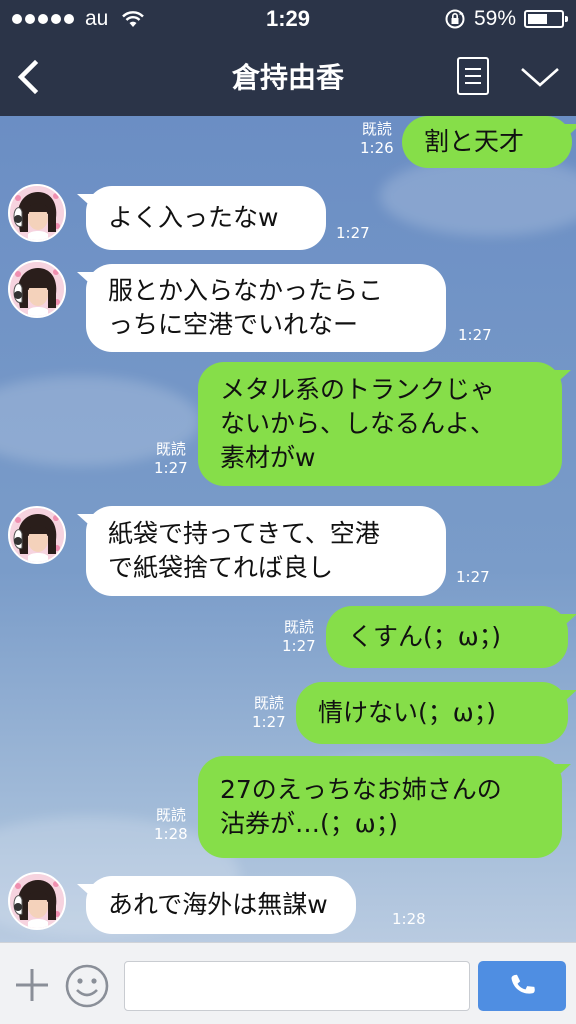 This screenshot has height=1024, width=576. Describe the element at coordinates (288, 77) in the screenshot. I see `nav-bar: 倉持由香` at that location.